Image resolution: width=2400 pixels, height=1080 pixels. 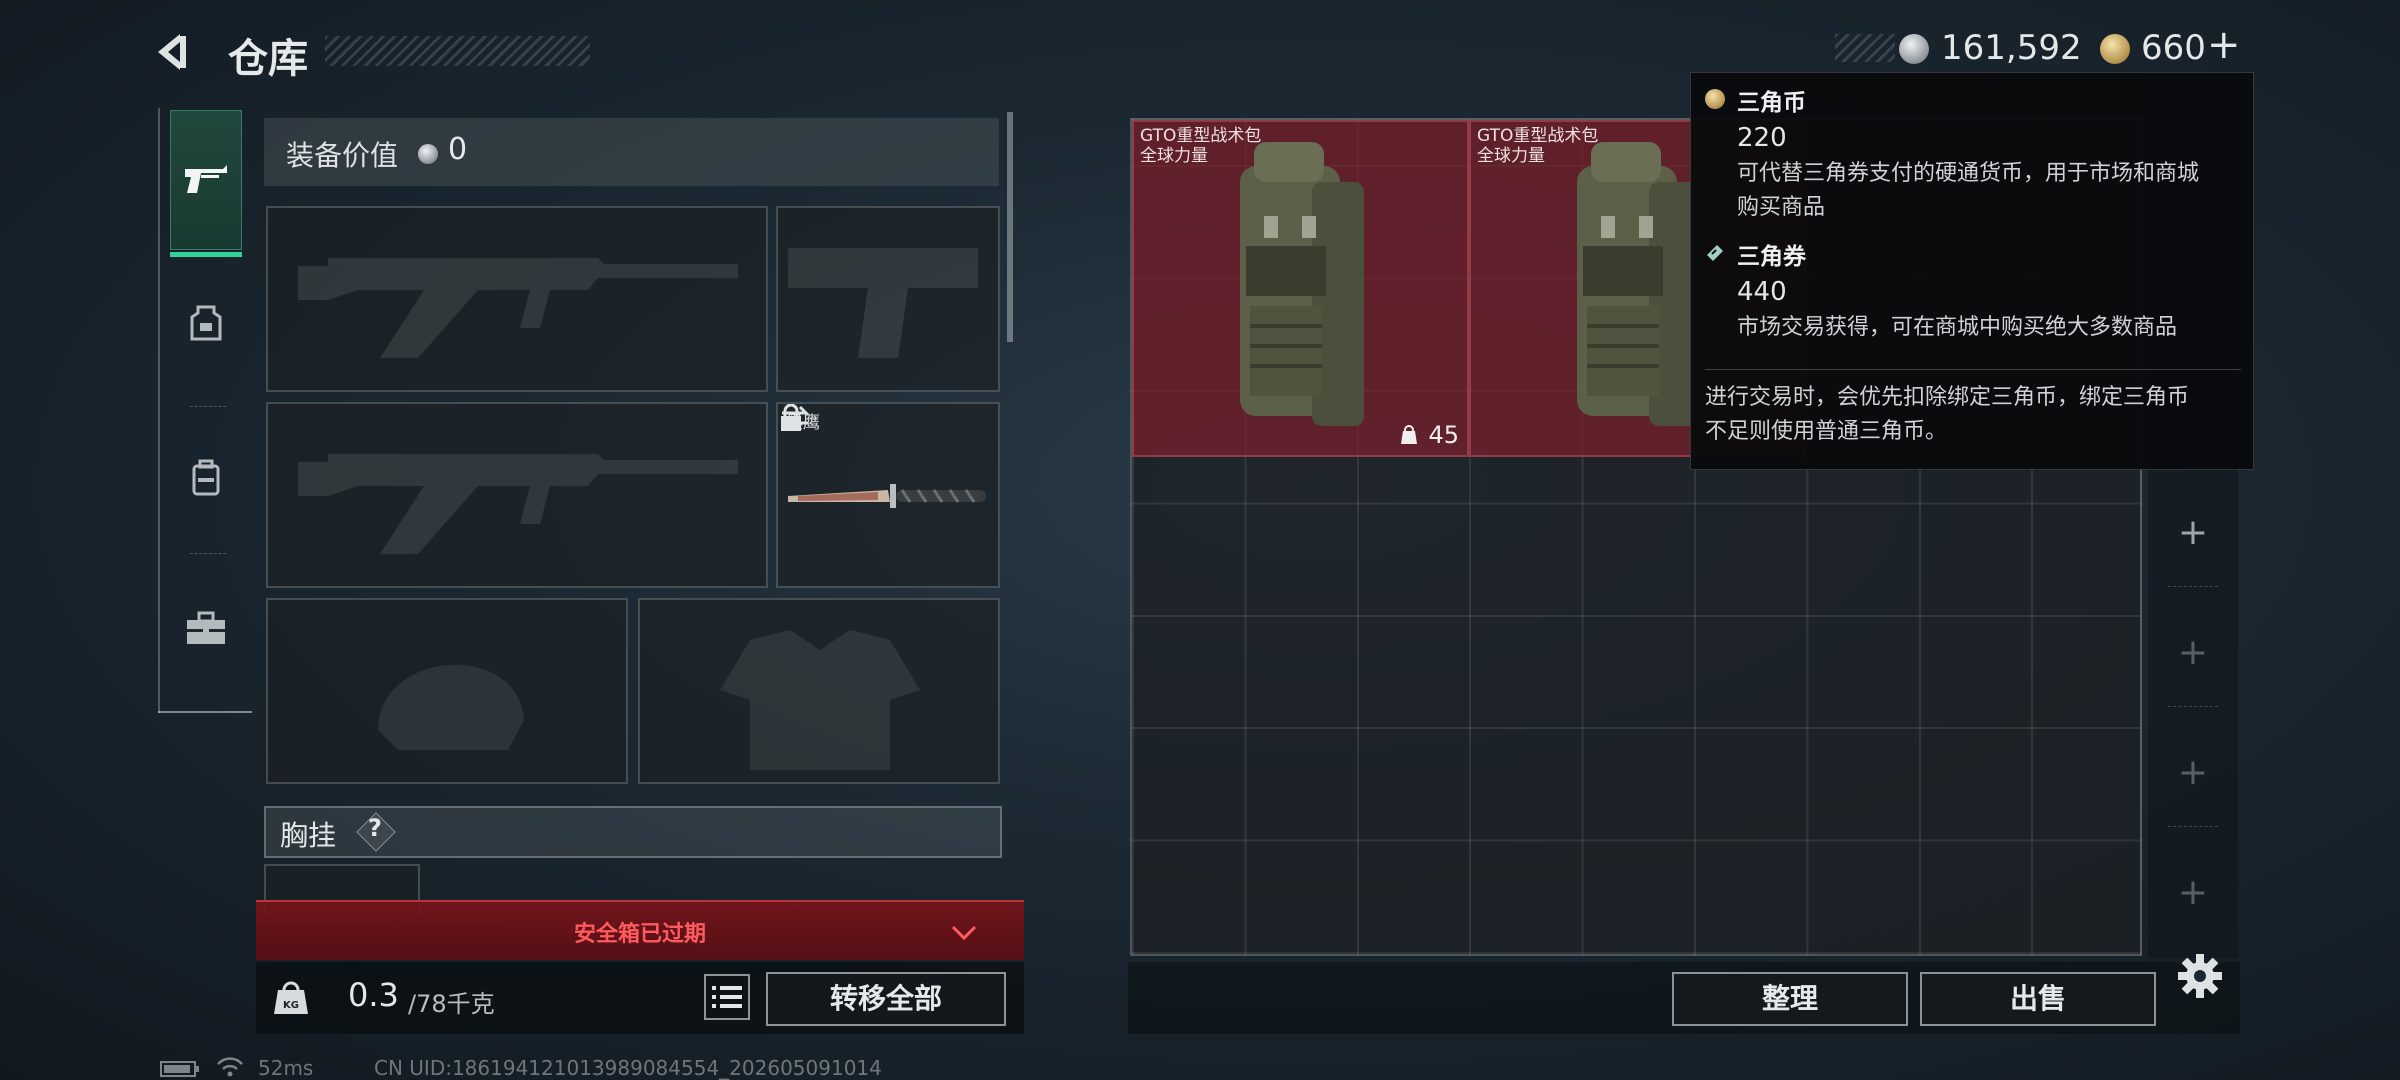 What do you see at coordinates (631, 152) in the screenshot?
I see `equipment-value-bar: 装备价值 0` at bounding box center [631, 152].